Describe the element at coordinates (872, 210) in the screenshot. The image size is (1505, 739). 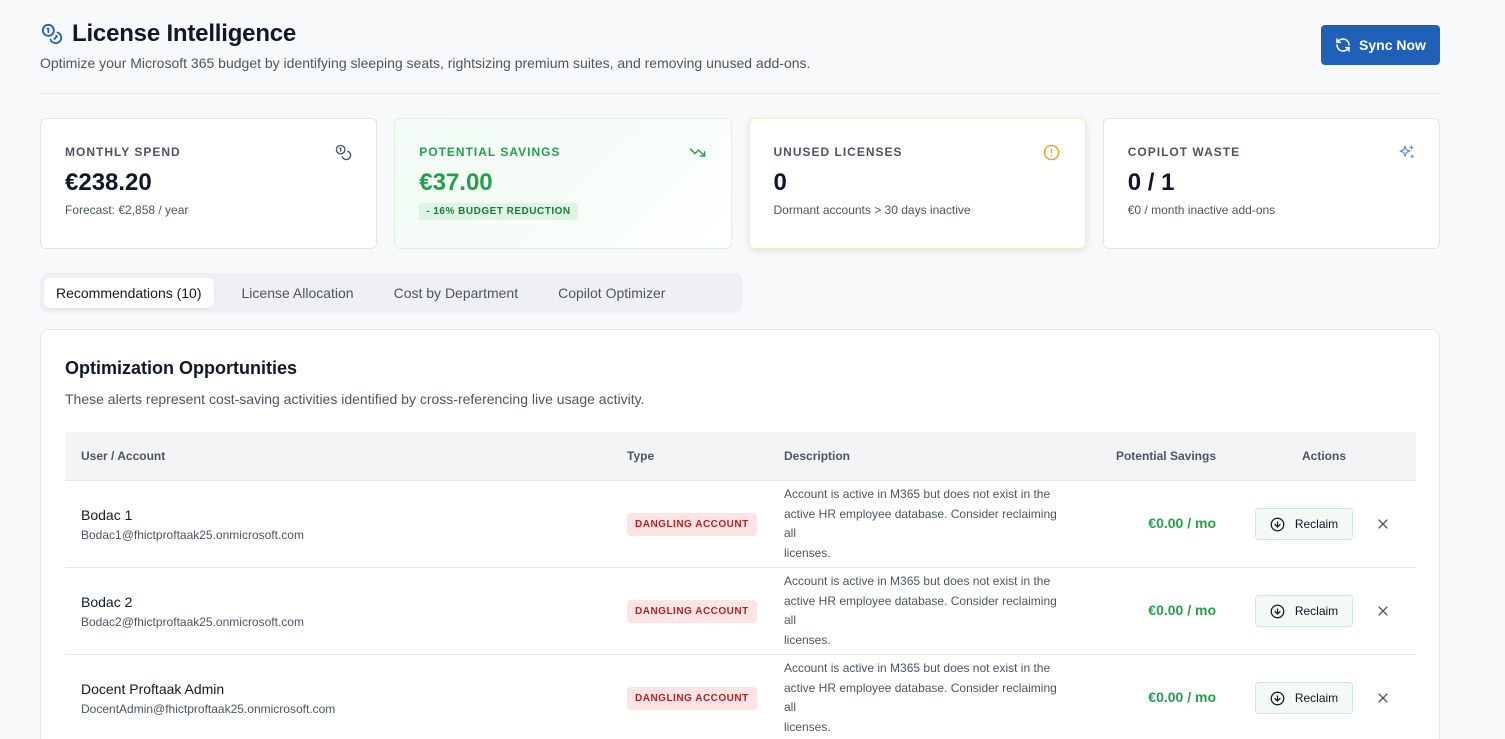
I see `kpi-subtext: Dormant accounts > 30 days inactive` at that location.